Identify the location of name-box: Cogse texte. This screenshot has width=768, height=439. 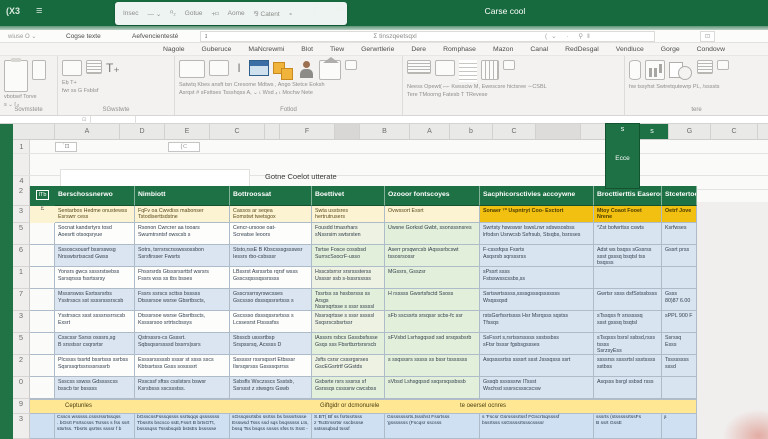
(83, 36).